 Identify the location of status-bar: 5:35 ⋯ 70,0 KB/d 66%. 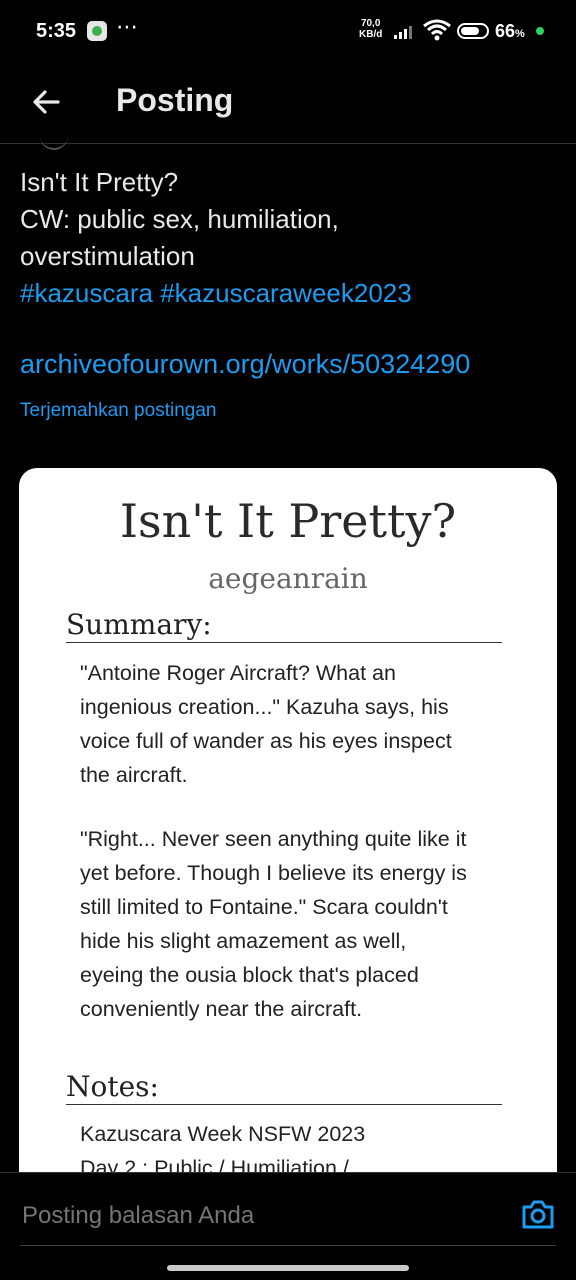
(288, 32).